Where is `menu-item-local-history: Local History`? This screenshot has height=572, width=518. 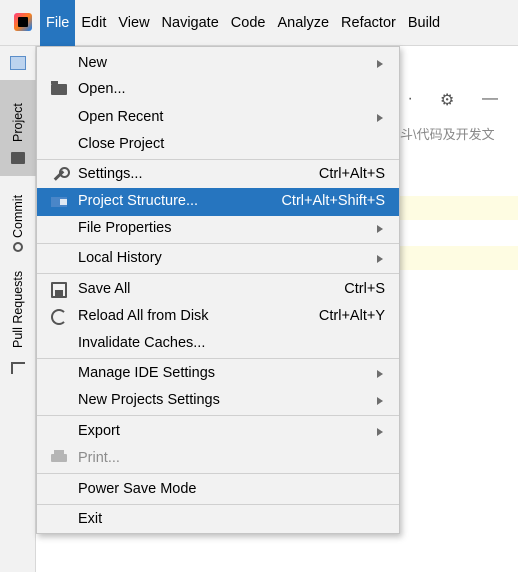
menu-item-local-history: Local History is located at coordinates (218, 259).